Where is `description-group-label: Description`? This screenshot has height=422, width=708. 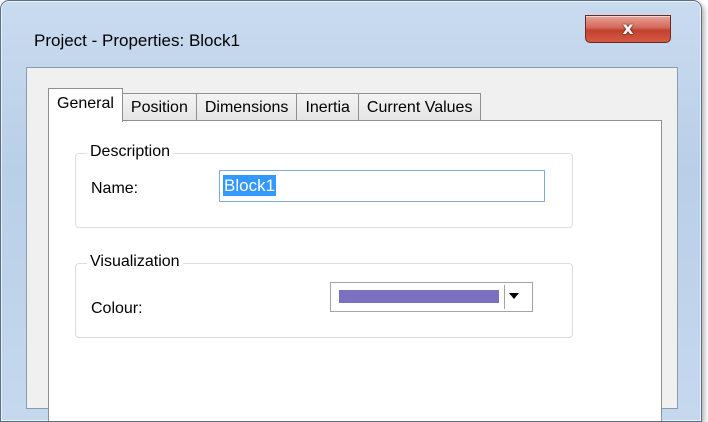 description-group-label: Description is located at coordinates (130, 152).